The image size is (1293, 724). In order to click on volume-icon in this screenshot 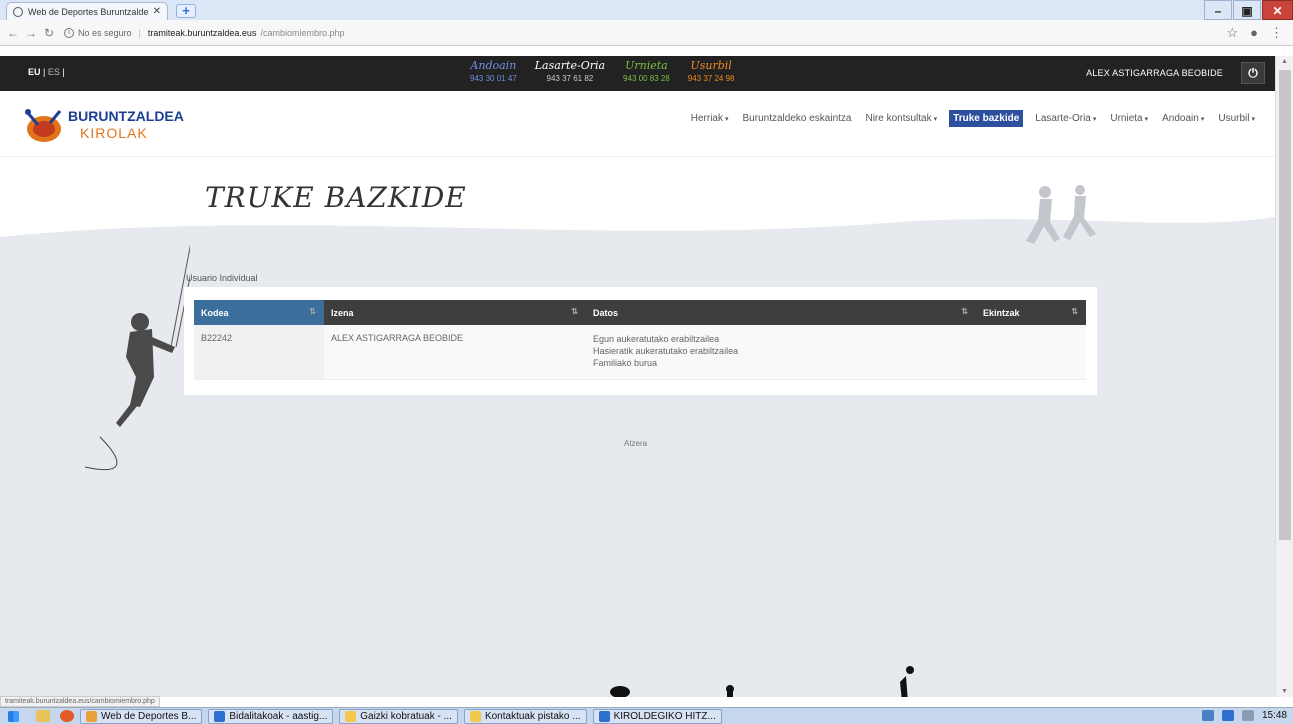, I will do `click(1247, 715)`.